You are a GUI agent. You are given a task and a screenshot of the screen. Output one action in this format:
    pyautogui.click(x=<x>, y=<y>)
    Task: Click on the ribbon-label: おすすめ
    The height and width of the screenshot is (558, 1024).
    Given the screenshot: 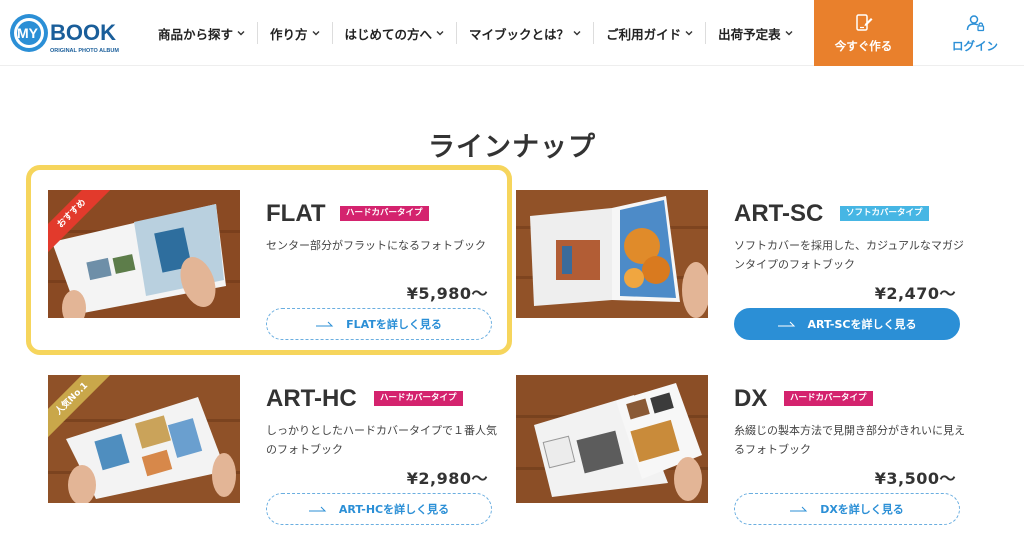 What is the action you would take?
    pyautogui.click(x=80, y=222)
    